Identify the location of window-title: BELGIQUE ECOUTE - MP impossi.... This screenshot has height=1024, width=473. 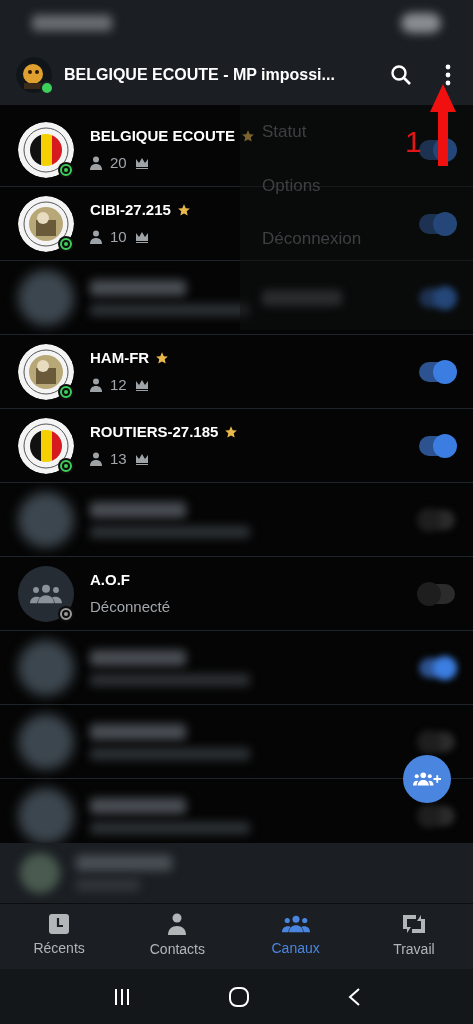
(200, 75).